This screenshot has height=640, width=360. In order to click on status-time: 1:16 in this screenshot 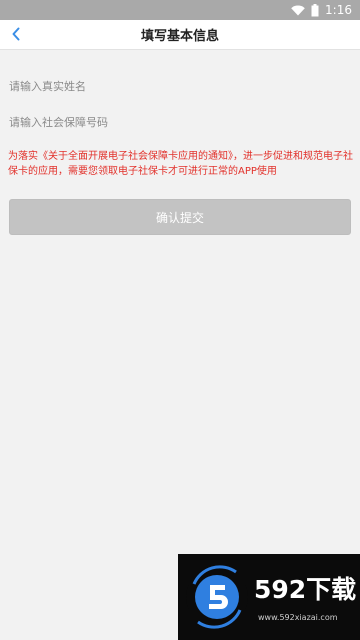, I will do `click(338, 10)`.